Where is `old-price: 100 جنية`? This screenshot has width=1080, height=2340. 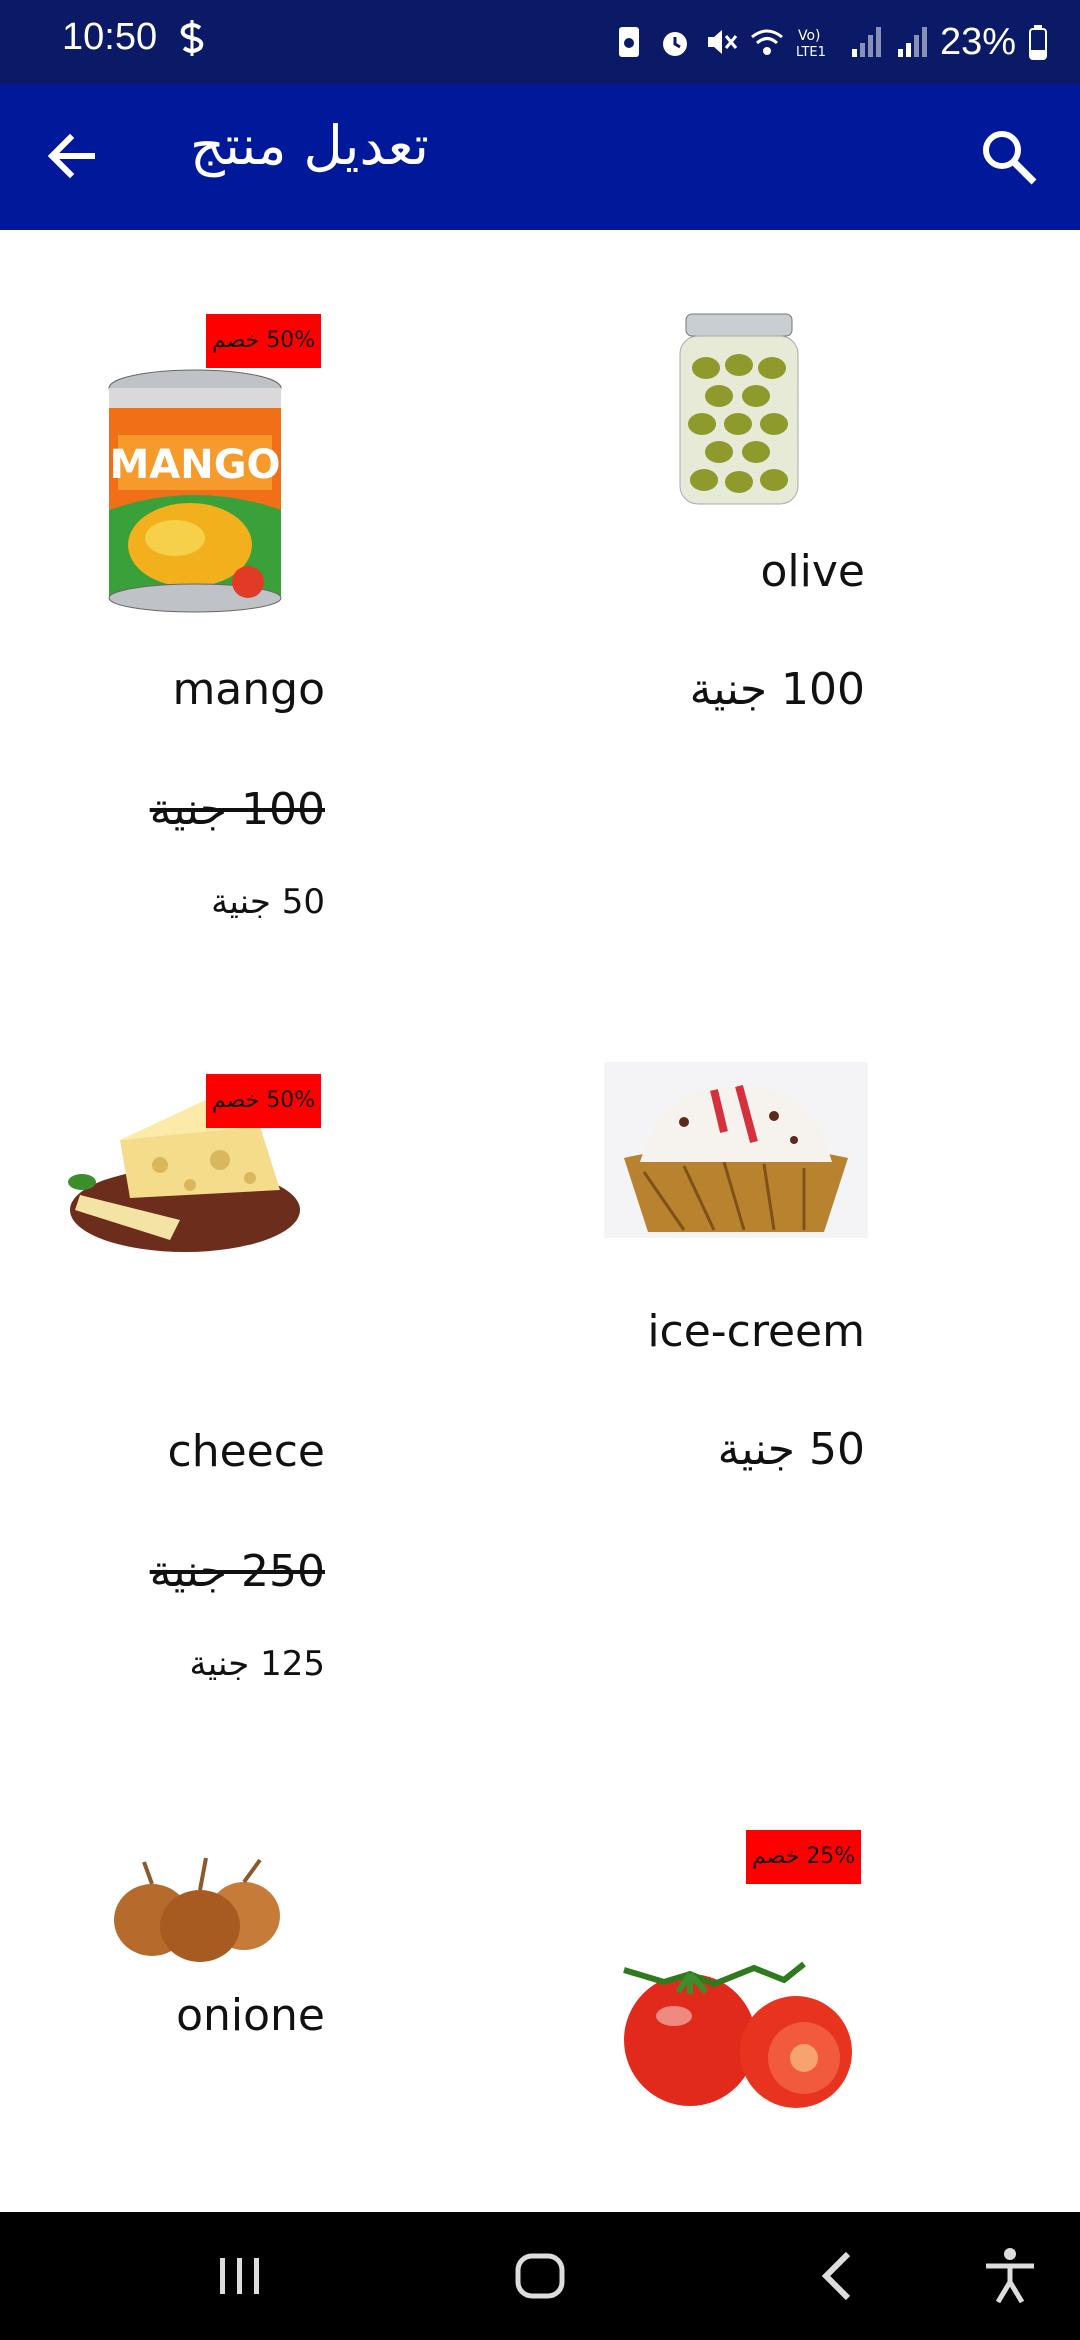 old-price: 100 جنية is located at coordinates (237, 809).